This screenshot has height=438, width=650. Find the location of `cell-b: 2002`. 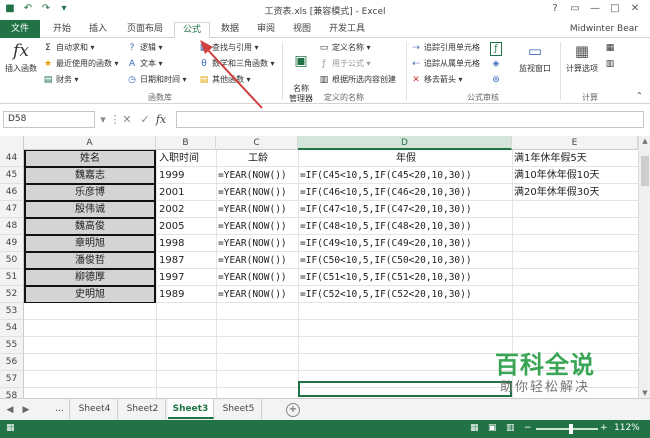

cell-b: 2002 is located at coordinates (186, 209).